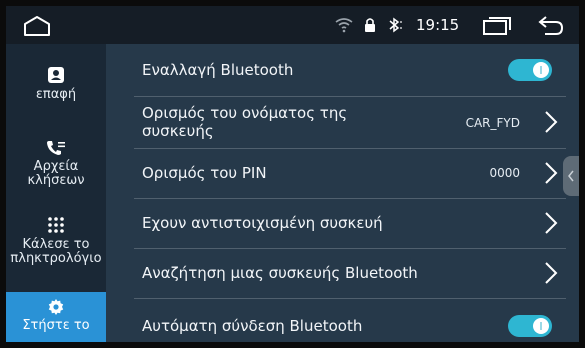 The height and width of the screenshot is (348, 585). I want to click on paired-devices-label: Εχουν αντιστοιχισμένη συσκευή, so click(262, 223).